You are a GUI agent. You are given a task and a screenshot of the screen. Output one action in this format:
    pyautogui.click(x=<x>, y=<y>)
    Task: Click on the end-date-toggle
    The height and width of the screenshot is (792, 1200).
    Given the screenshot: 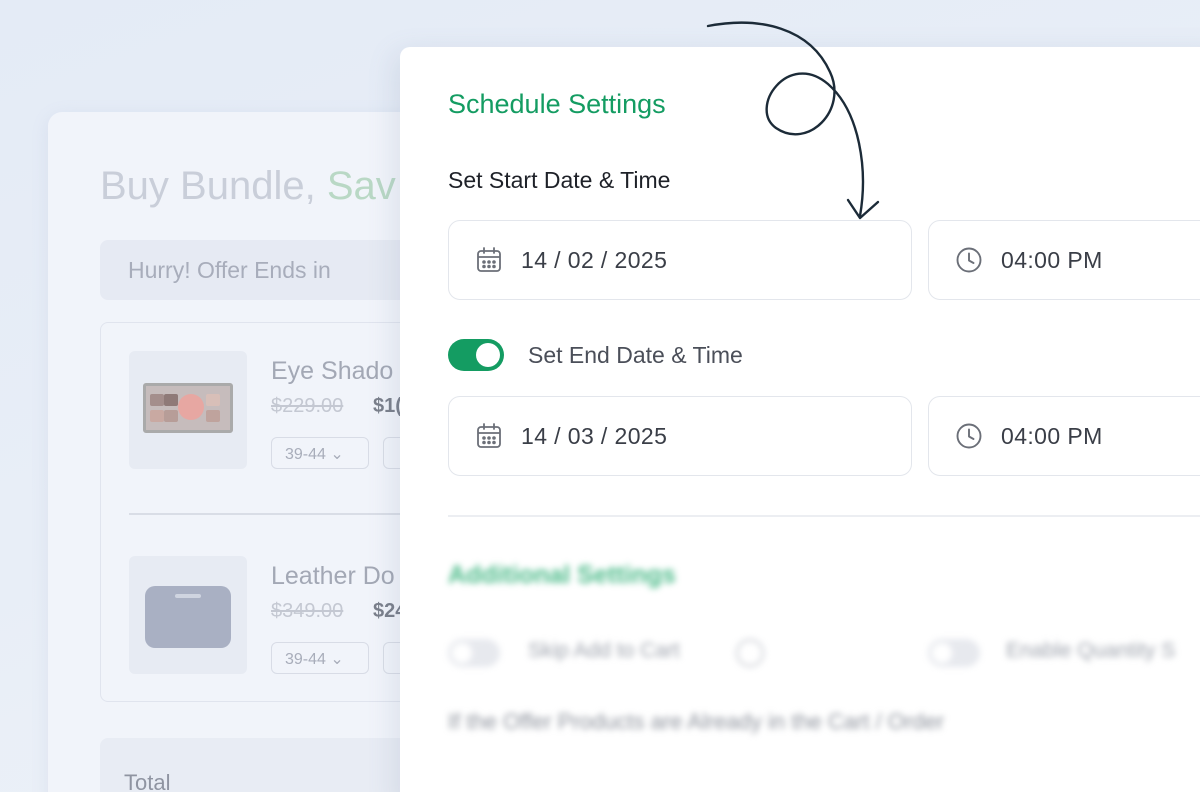 What is the action you would take?
    pyautogui.click(x=476, y=355)
    